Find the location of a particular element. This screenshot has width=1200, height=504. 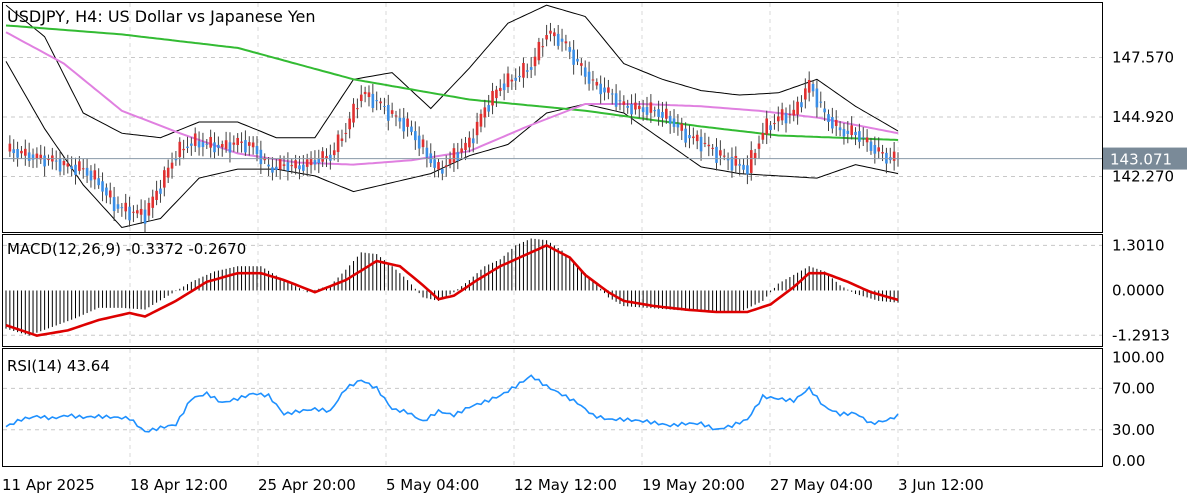

time-axis-tick: 3 Jun 12:00 is located at coordinates (941, 485).